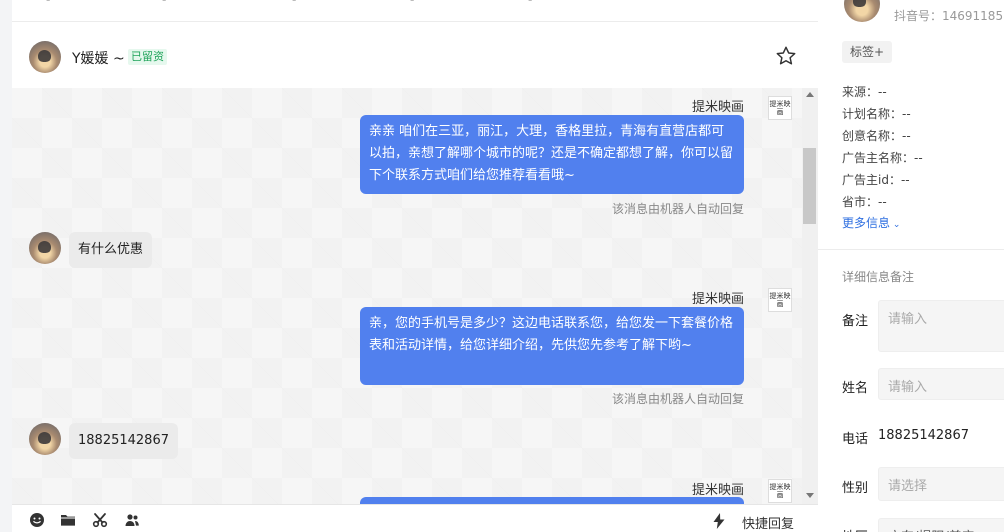 This screenshot has width=1004, height=532. What do you see at coordinates (719, 521) in the screenshot?
I see `lightning-icon` at bounding box center [719, 521].